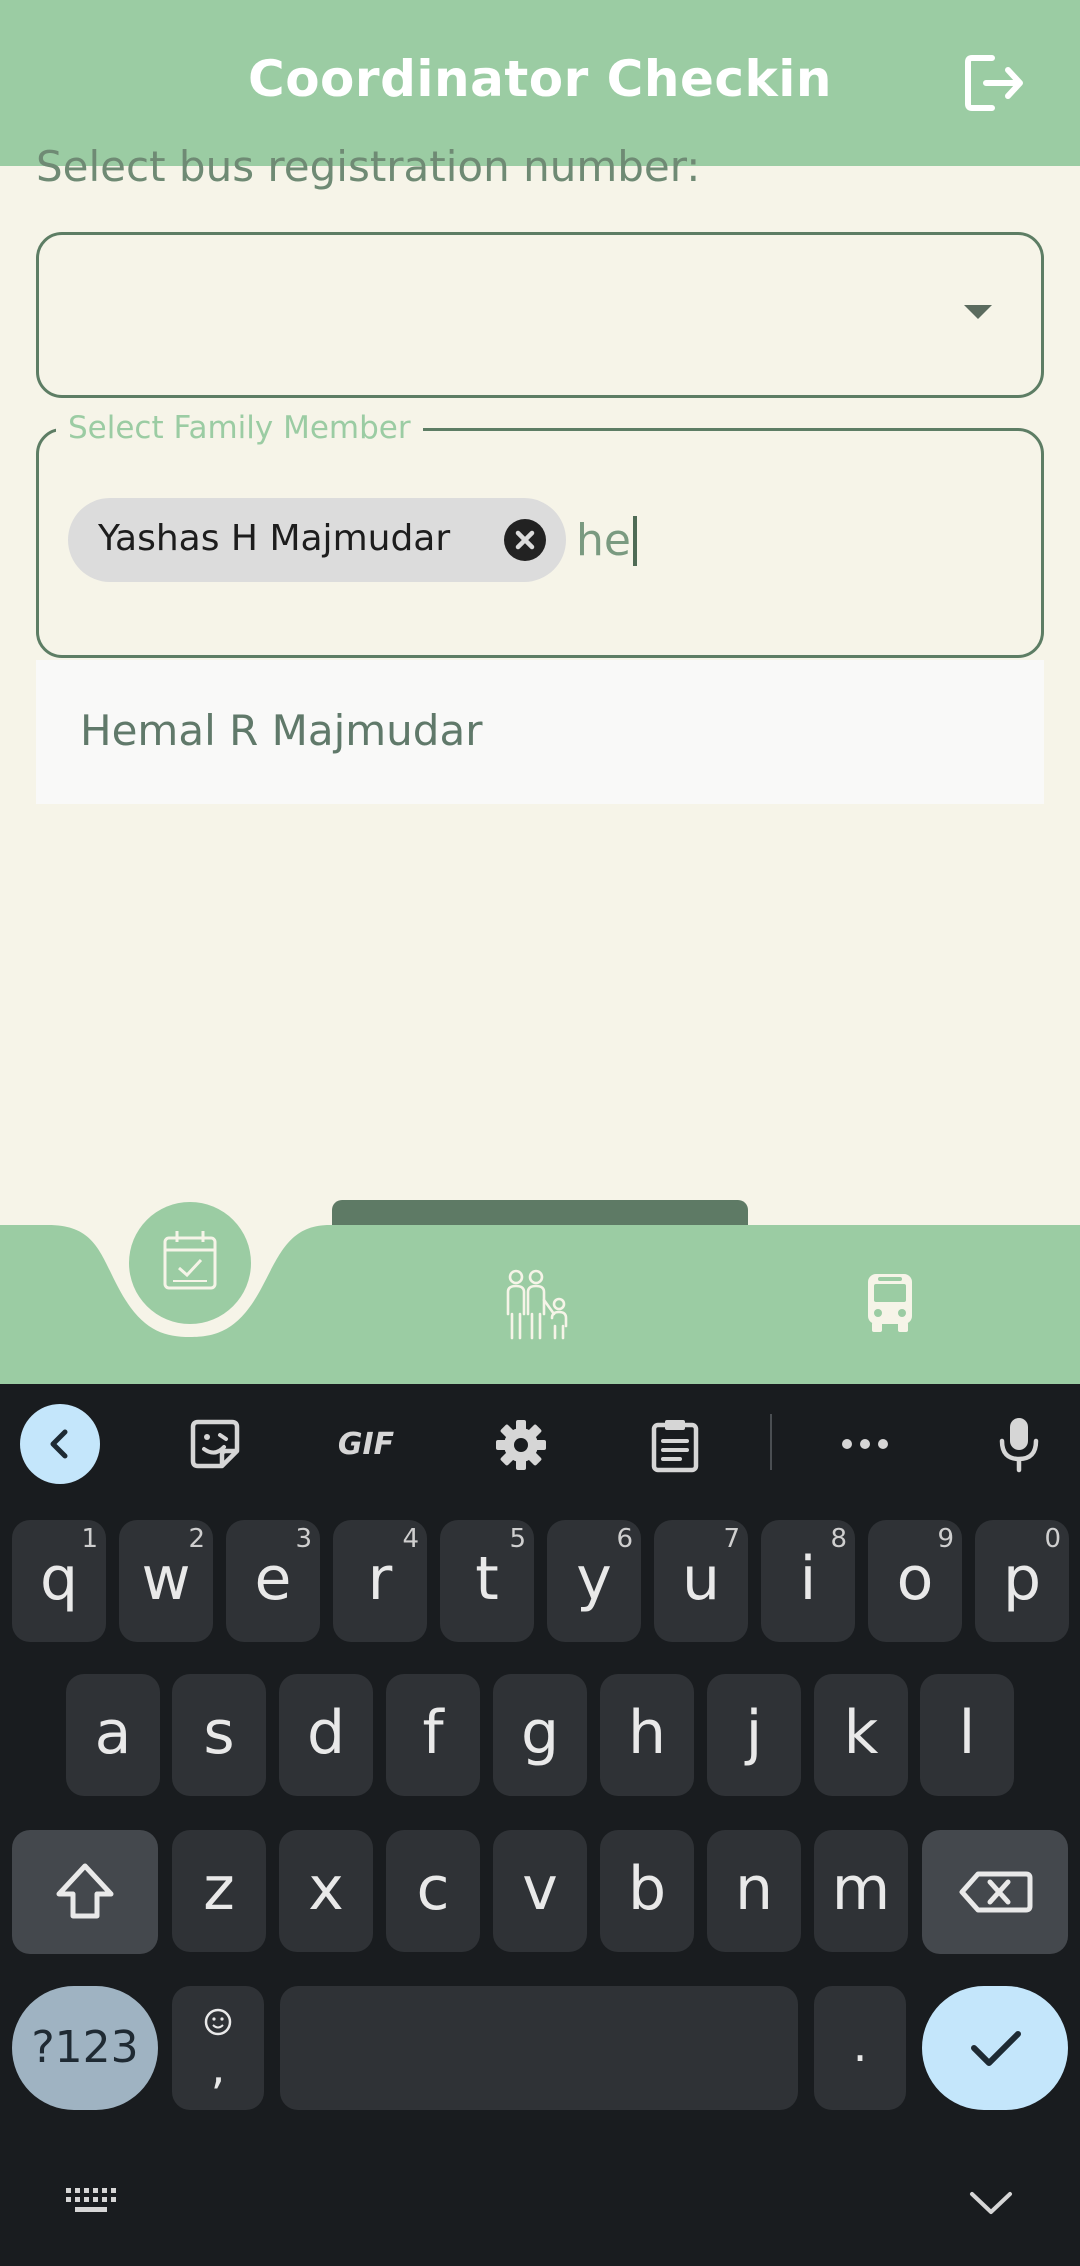 The height and width of the screenshot is (2266, 1080). What do you see at coordinates (190, 1260) in the screenshot?
I see `calendar-check-icon` at bounding box center [190, 1260].